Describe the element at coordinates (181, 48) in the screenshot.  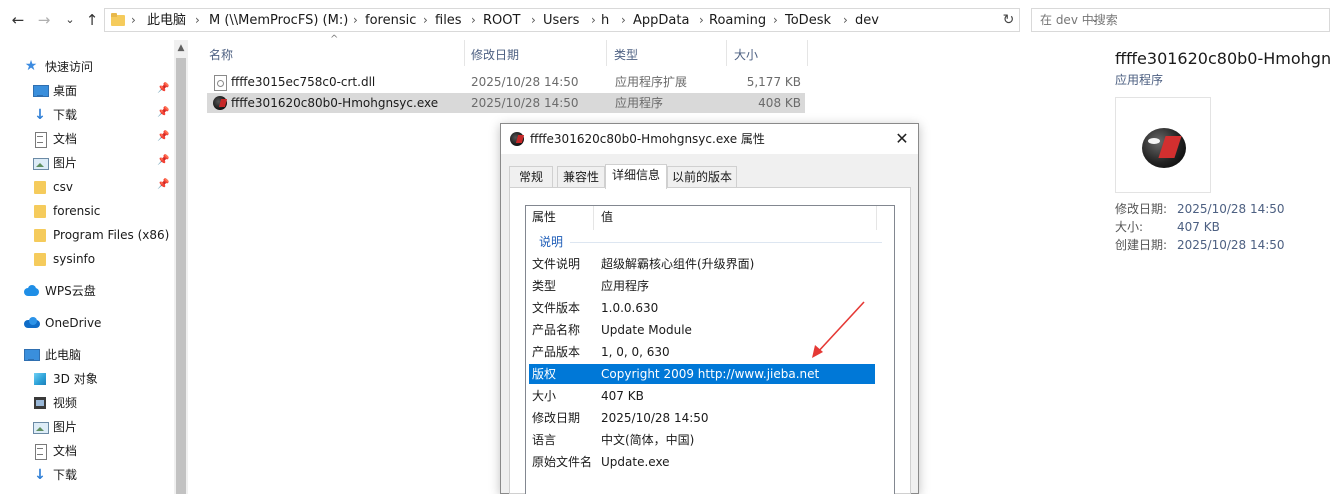
I see `scroll-up-arrow-icon: ▲` at that location.